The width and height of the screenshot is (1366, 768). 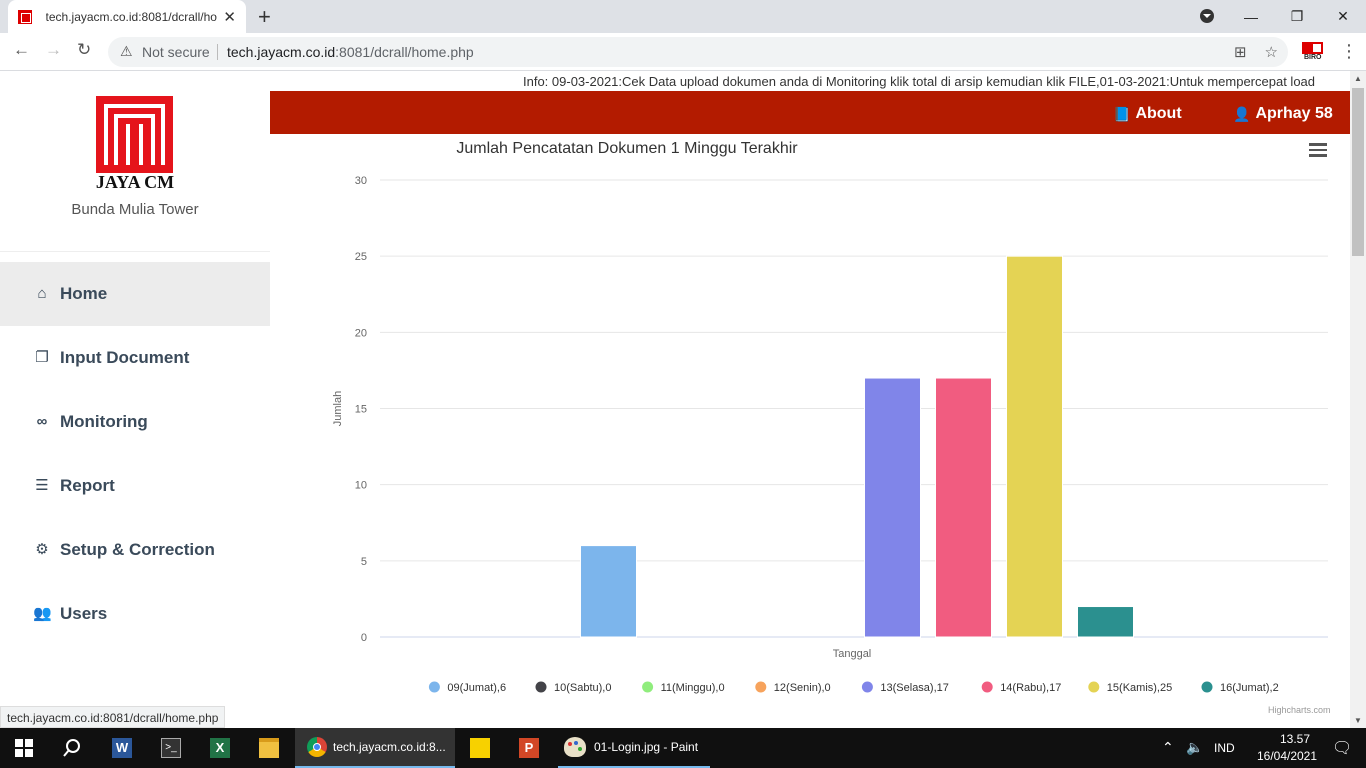 I want to click on sidebar-item-home: ⌂ Home, so click(x=135, y=294).